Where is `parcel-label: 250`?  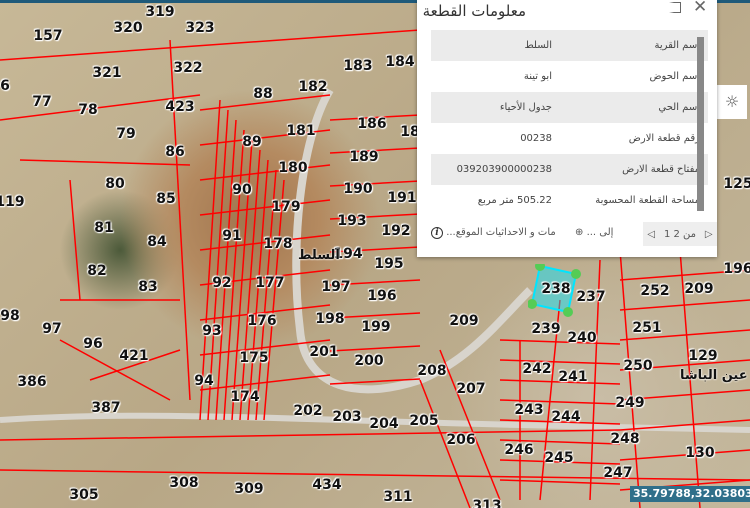 parcel-label: 250 is located at coordinates (637, 366).